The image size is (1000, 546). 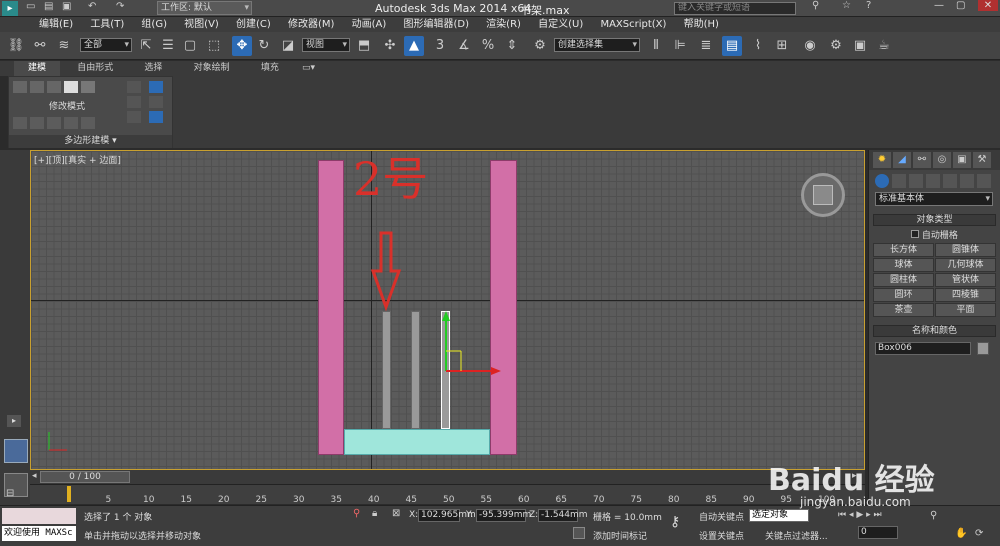 What do you see at coordinates (950, 181) in the screenshot?
I see `helpers-icon` at bounding box center [950, 181].